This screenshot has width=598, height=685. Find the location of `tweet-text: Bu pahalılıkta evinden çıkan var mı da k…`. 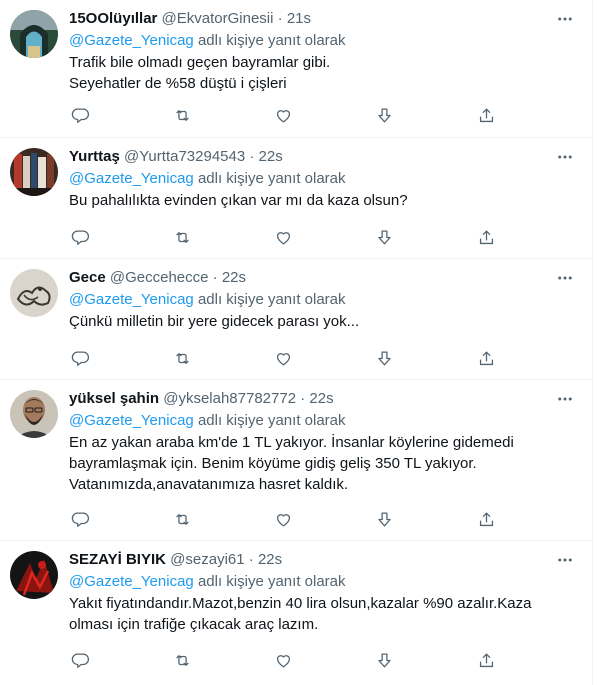

tweet-text: Bu pahalılıkta evinden çıkan var mı da k… is located at coordinates (321, 200).